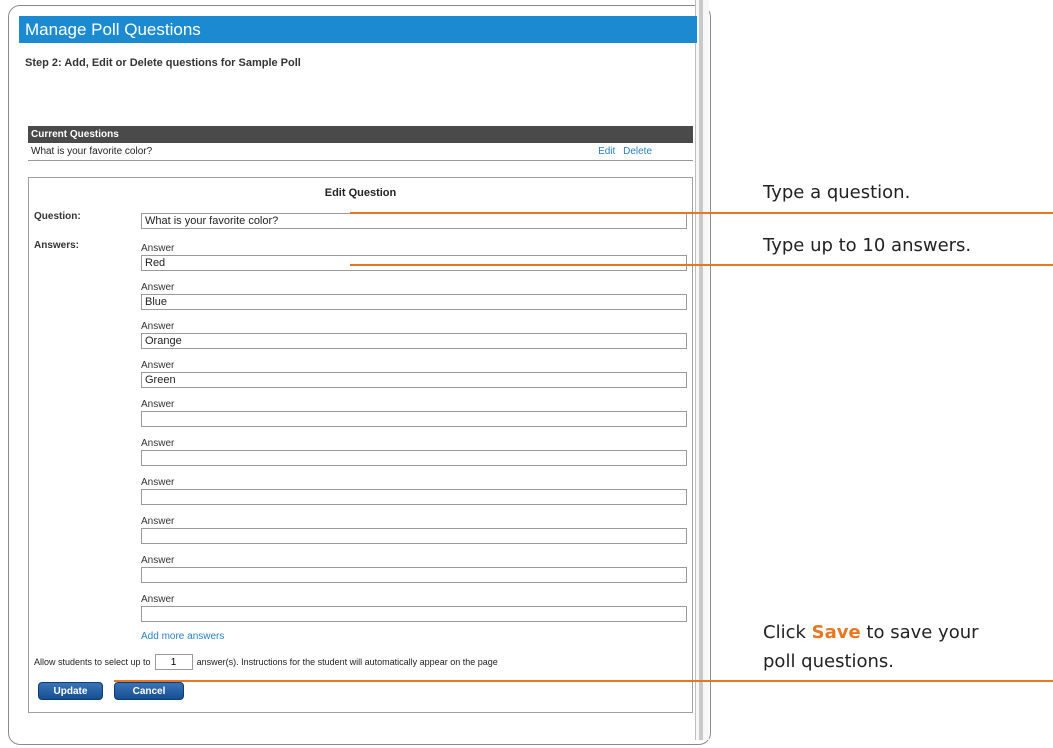  What do you see at coordinates (829, 661) in the screenshot?
I see `callout-save-line2: poll questions.` at bounding box center [829, 661].